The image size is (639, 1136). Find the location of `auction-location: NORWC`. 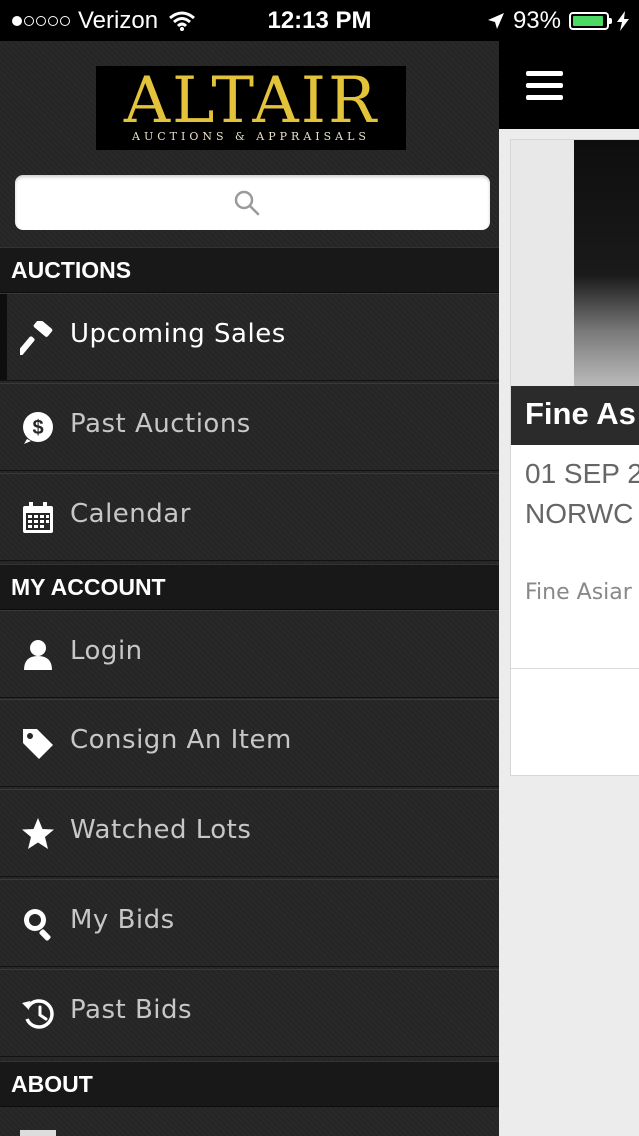

auction-location: NORWC is located at coordinates (579, 513).